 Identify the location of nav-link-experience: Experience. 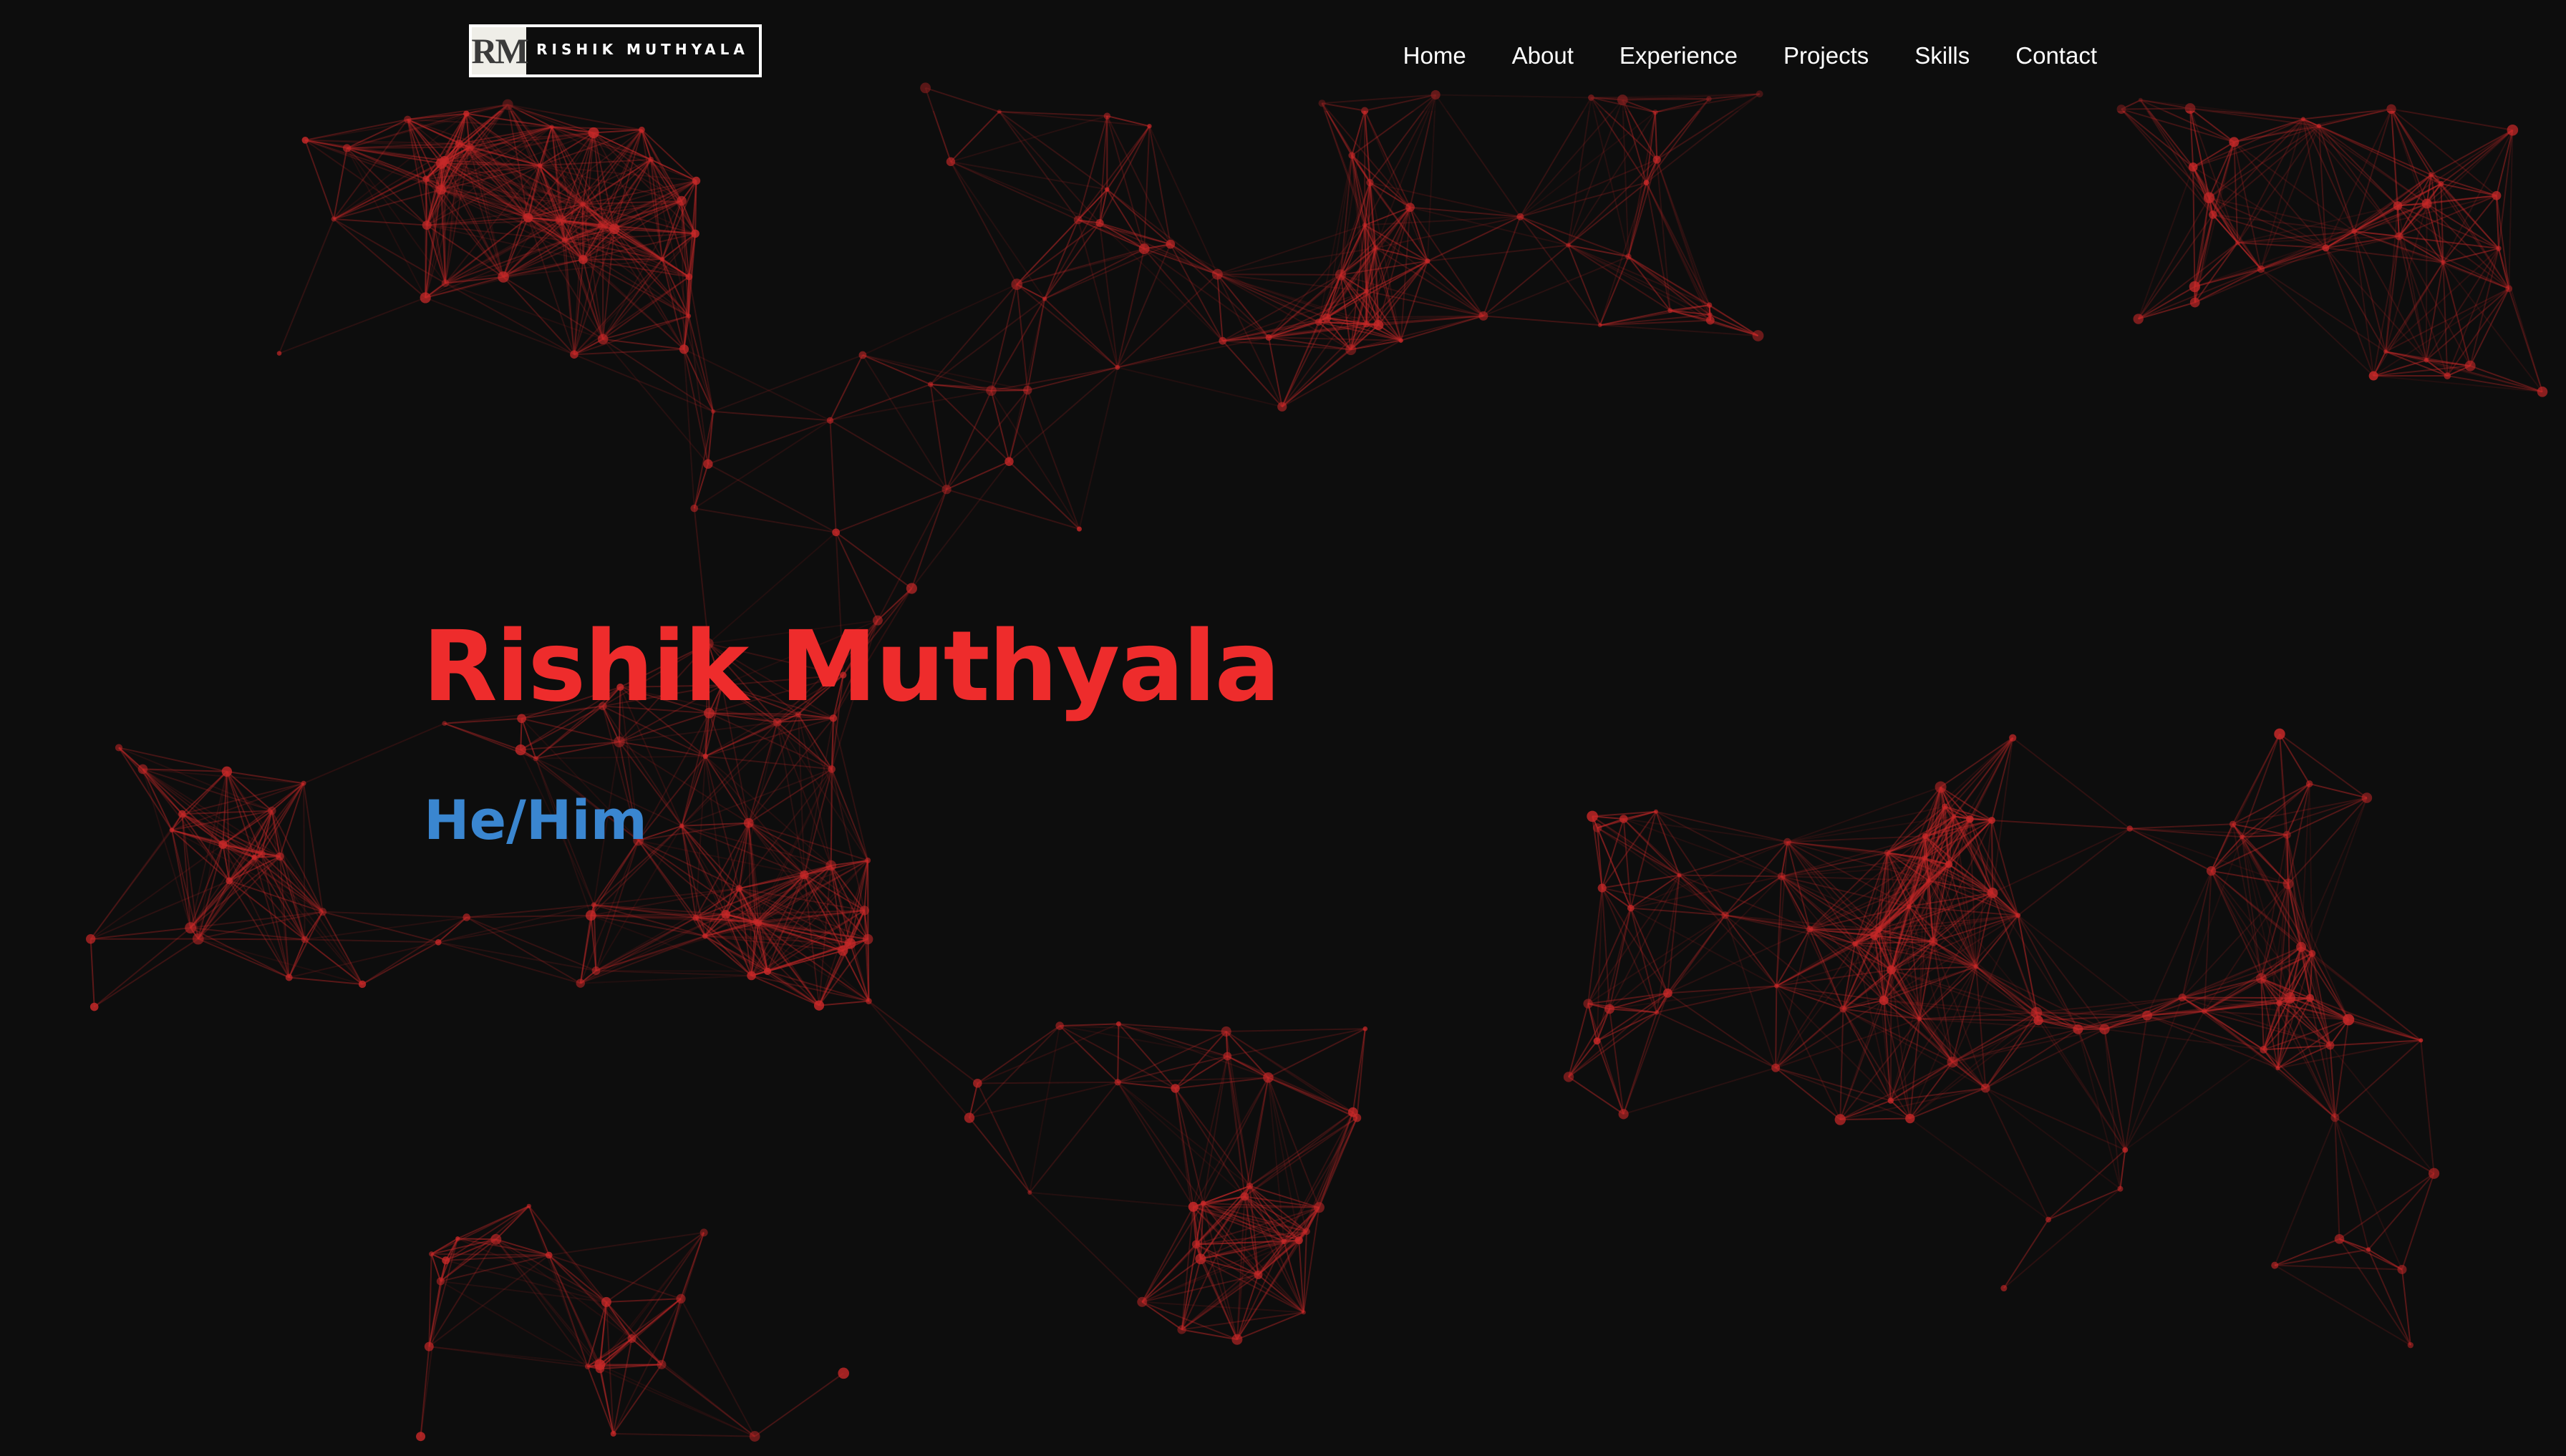
(1679, 56).